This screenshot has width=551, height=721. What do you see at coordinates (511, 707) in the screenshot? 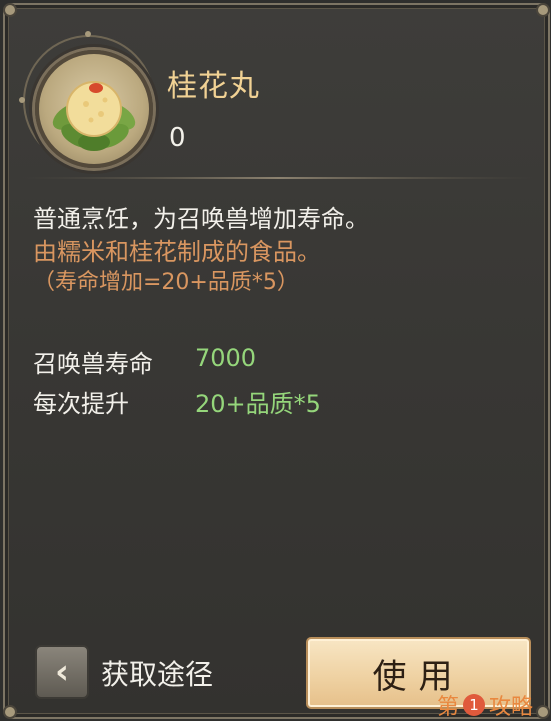
I see `watermark-suffix: 攻略` at bounding box center [511, 707].